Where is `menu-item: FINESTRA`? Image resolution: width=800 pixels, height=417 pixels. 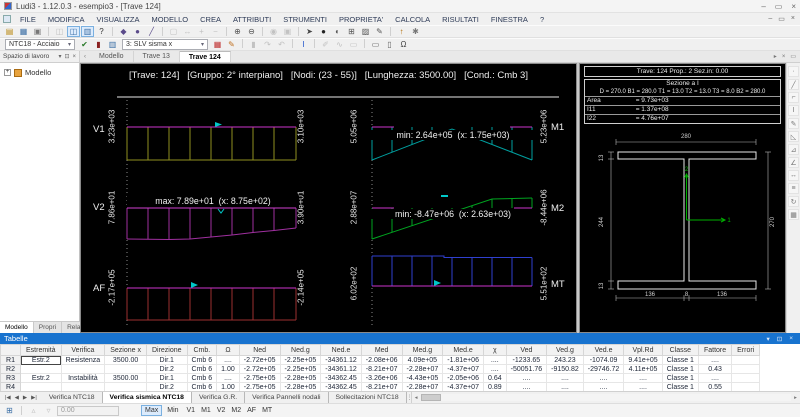
menu-item: FINESTRA is located at coordinates (509, 19).